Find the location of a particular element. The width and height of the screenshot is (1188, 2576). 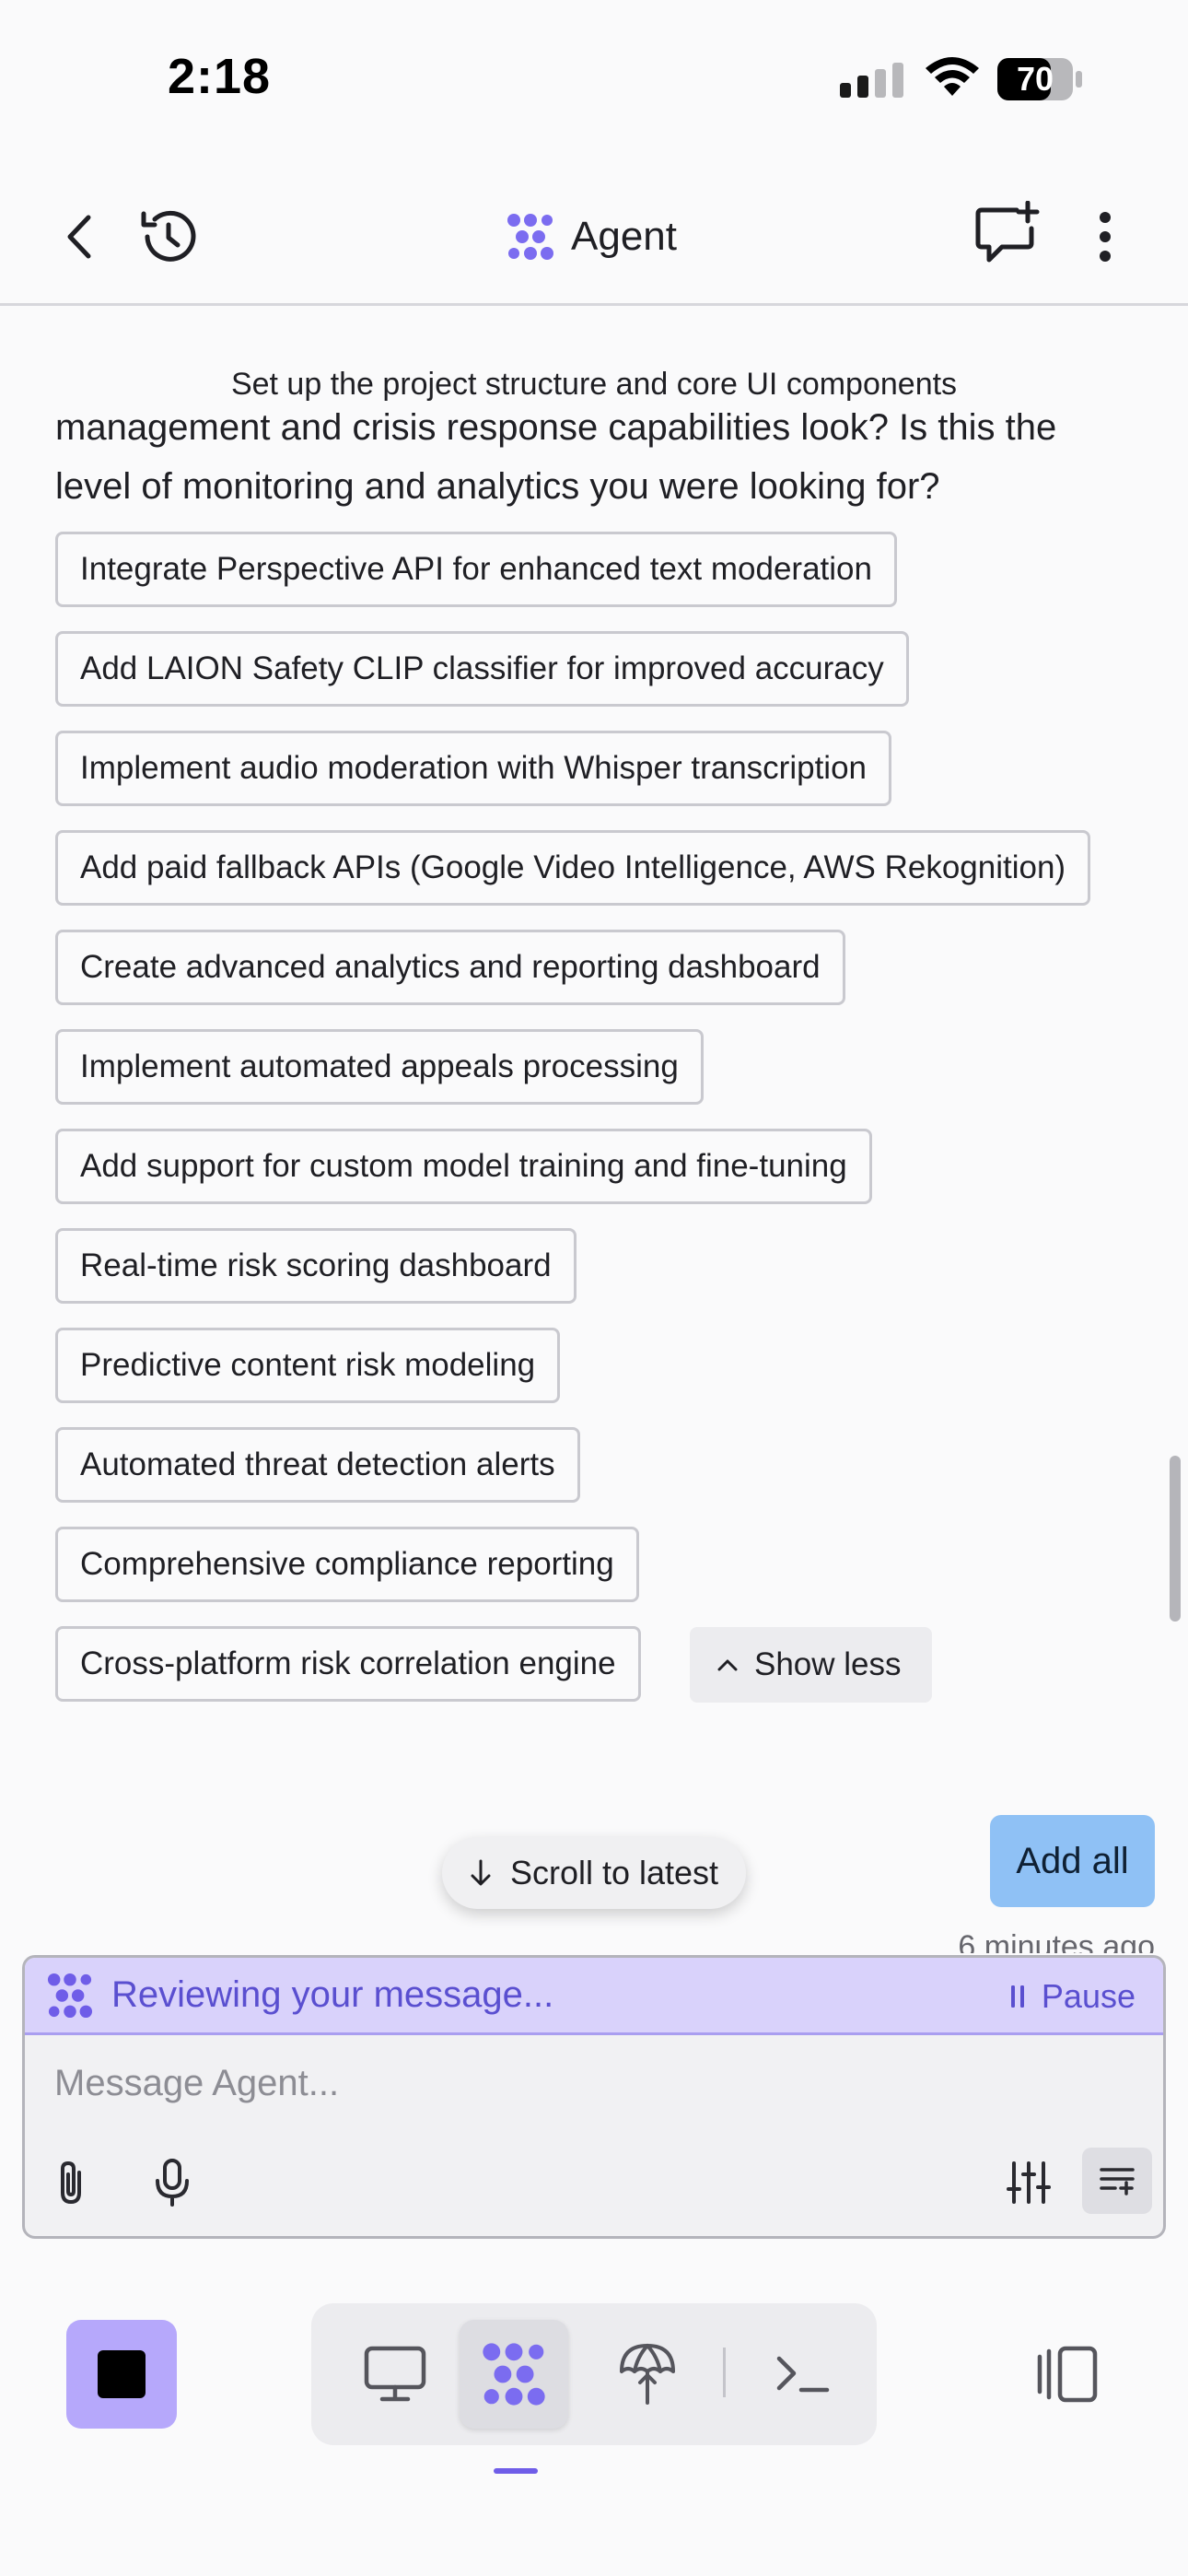

message-timestamp: 6 minutes ago is located at coordinates (1056, 1941).